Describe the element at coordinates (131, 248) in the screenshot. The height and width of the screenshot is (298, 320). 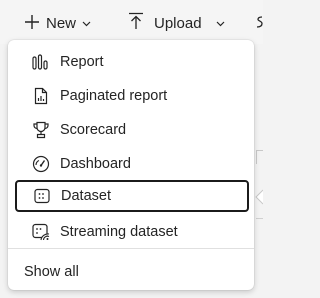
I see `menu-divider` at that location.